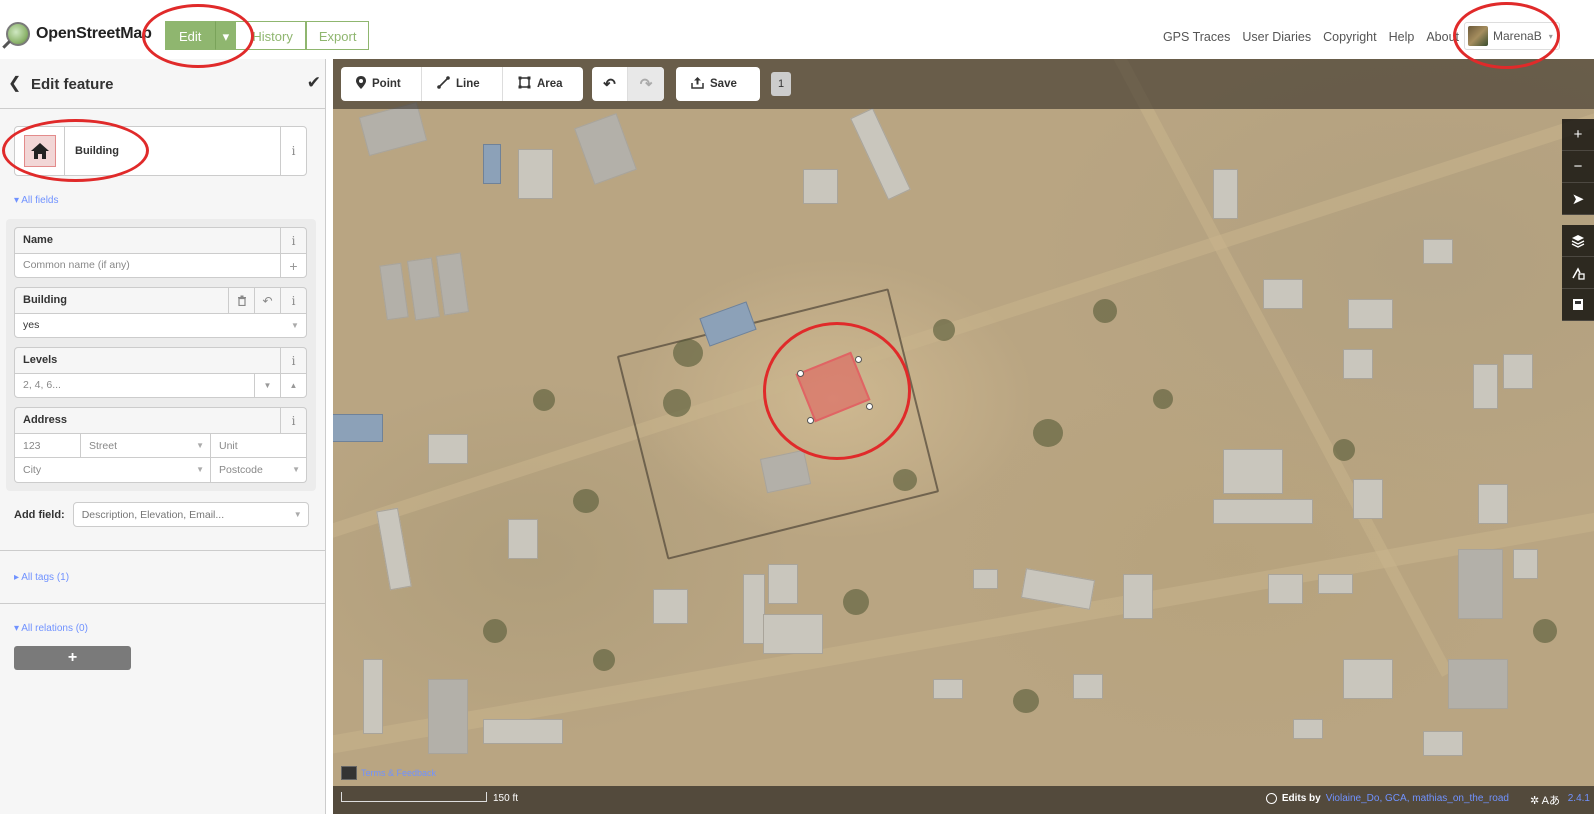  Describe the element at coordinates (837, 391) in the screenshot. I see `annotation-circle-building` at that location.